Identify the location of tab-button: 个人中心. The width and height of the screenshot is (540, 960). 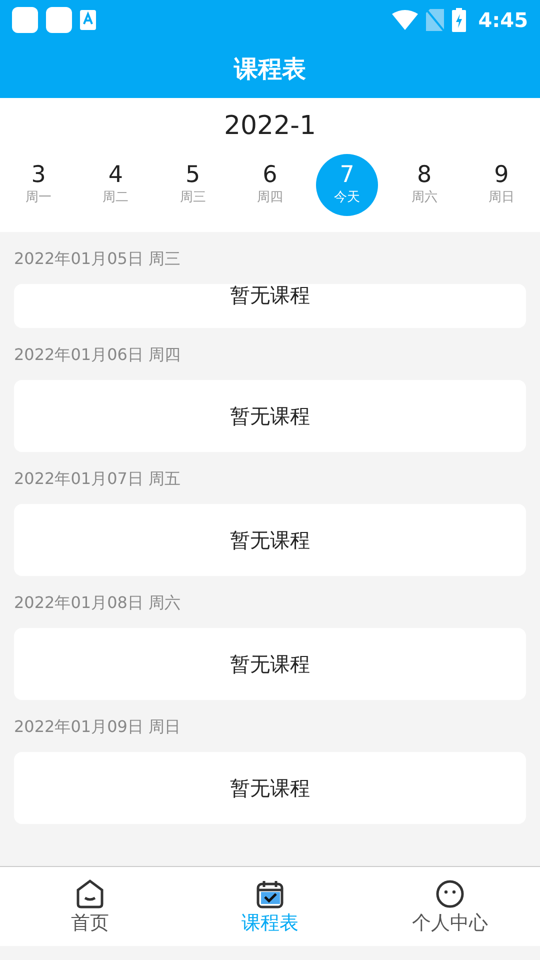
(450, 906).